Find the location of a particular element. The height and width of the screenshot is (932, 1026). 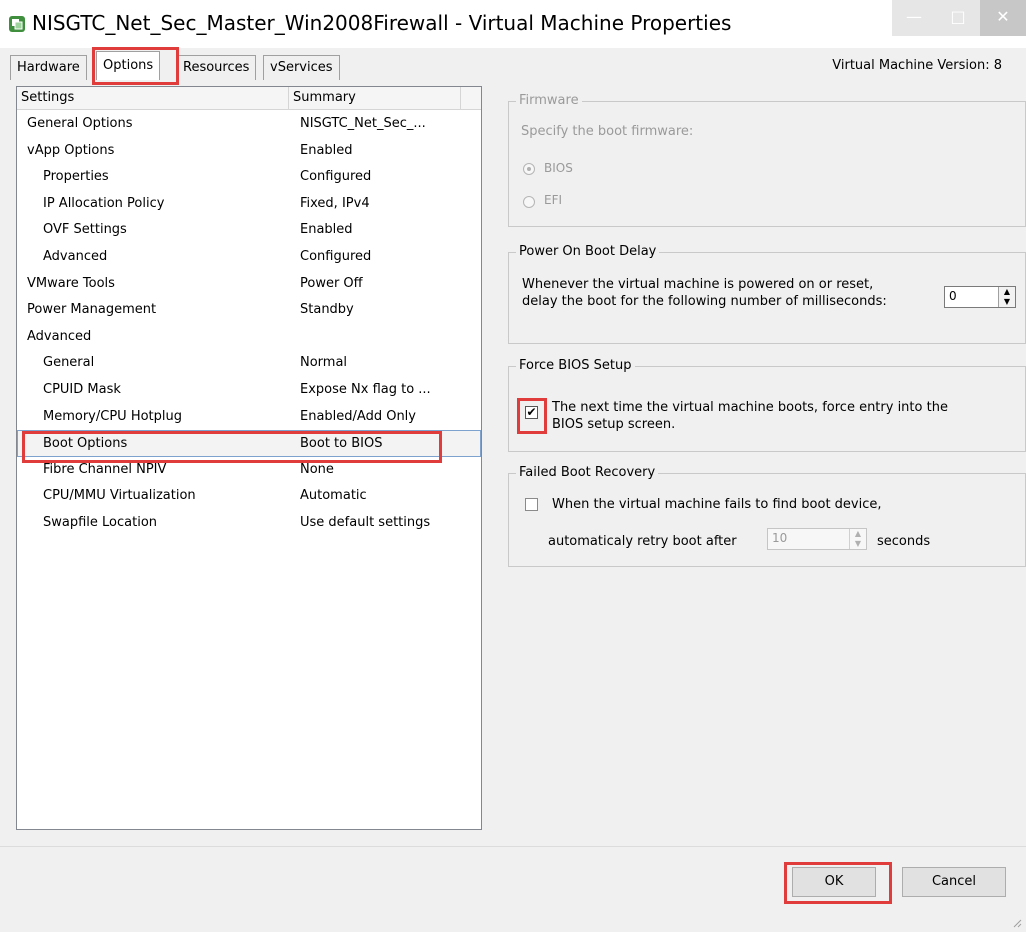

boot-delay-legend: Power On Boot Delay is located at coordinates (588, 251).